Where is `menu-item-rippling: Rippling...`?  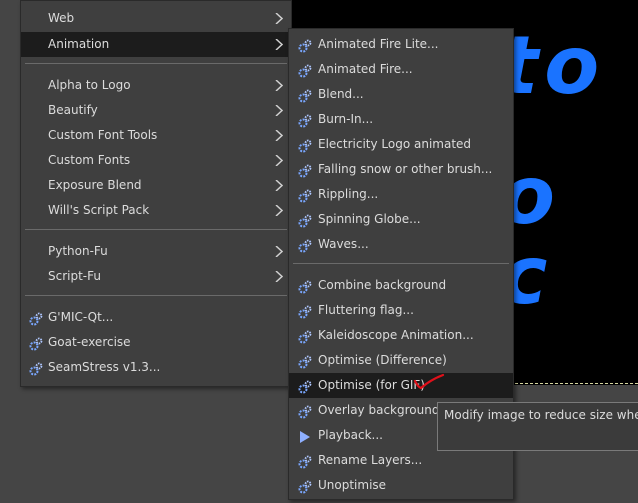 menu-item-rippling: Rippling... is located at coordinates (401, 194).